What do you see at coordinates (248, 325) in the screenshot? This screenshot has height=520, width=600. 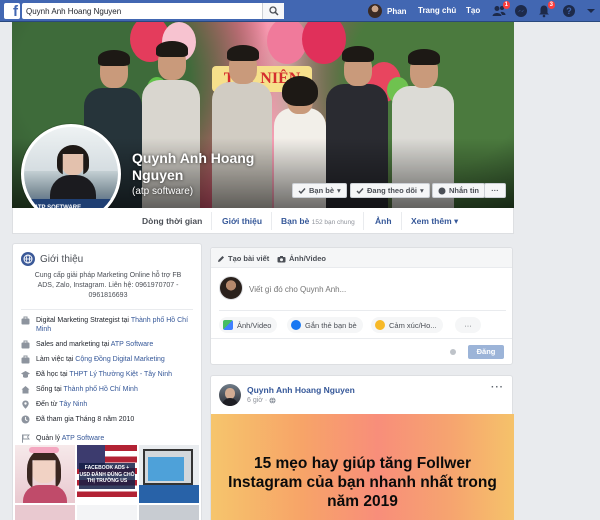 I see `photo-video-button: Ảnh/Video` at bounding box center [248, 325].